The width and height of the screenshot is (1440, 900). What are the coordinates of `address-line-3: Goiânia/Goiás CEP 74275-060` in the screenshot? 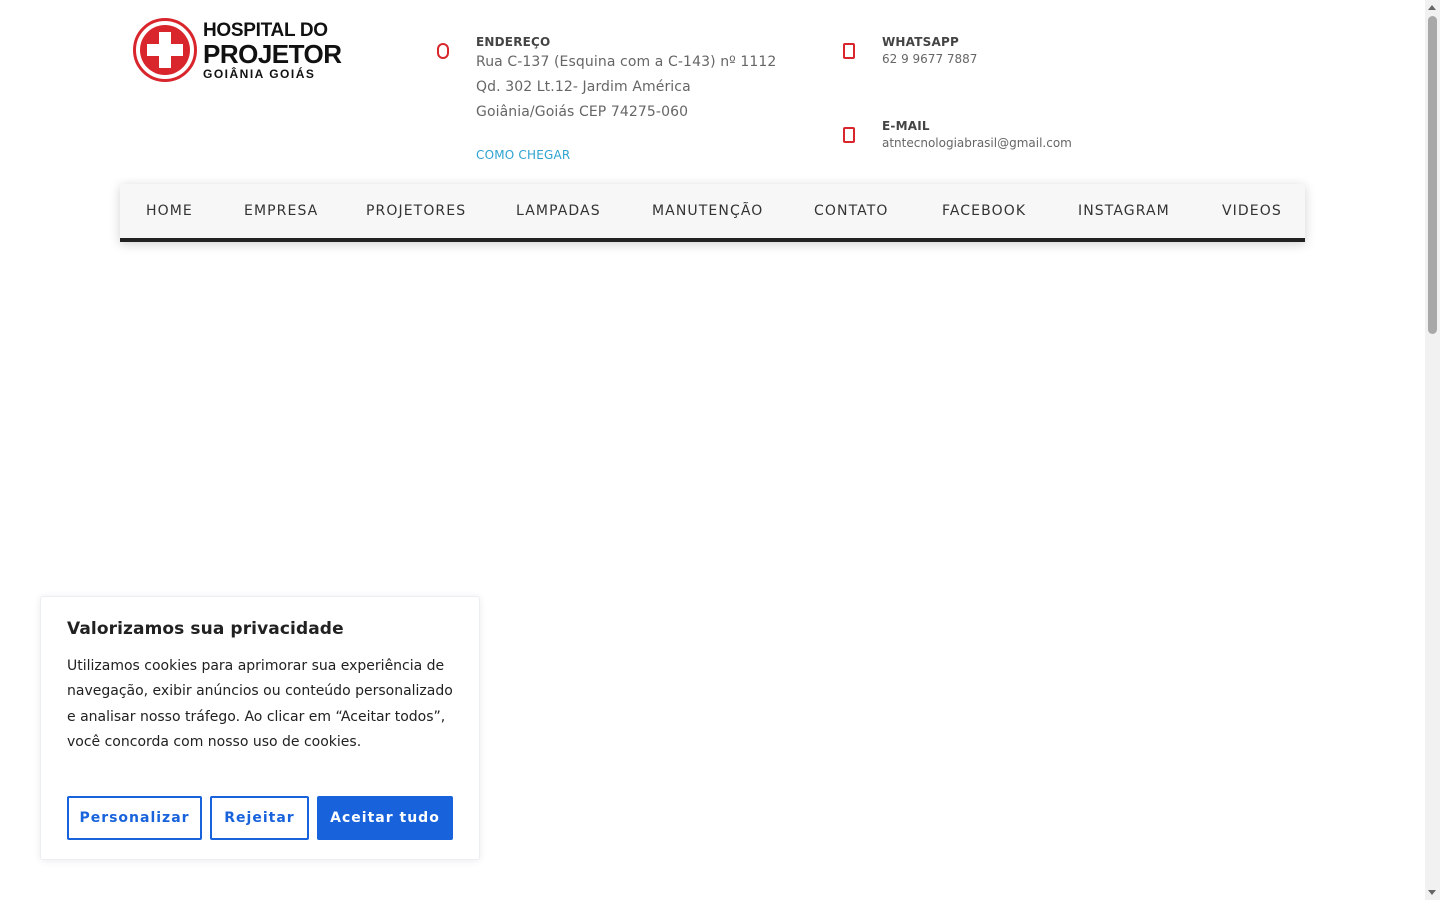 It's located at (582, 112).